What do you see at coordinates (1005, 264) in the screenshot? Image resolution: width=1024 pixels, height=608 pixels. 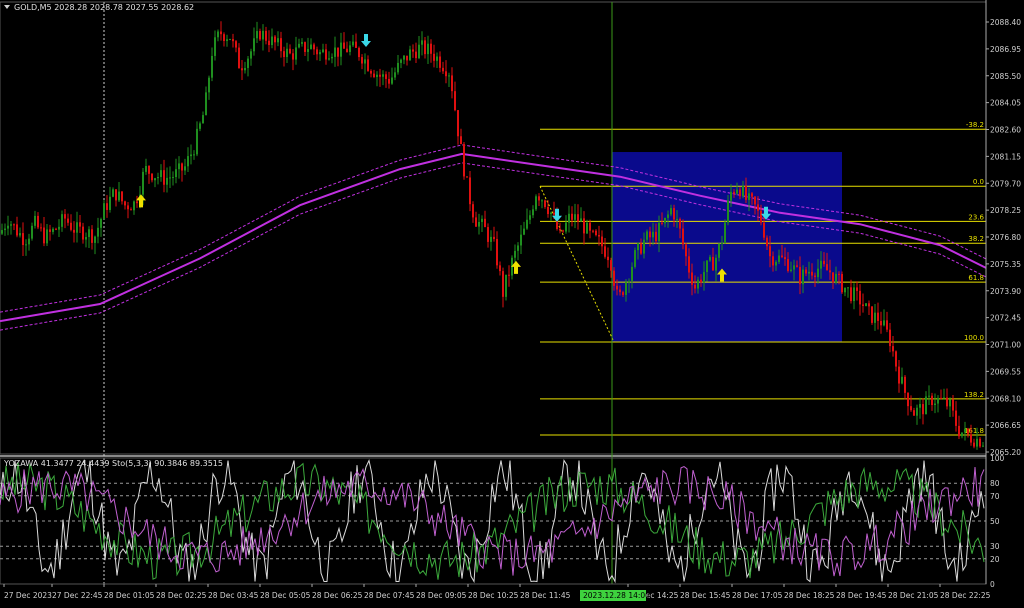 I see `price-tick-label: 2075.35` at bounding box center [1005, 264].